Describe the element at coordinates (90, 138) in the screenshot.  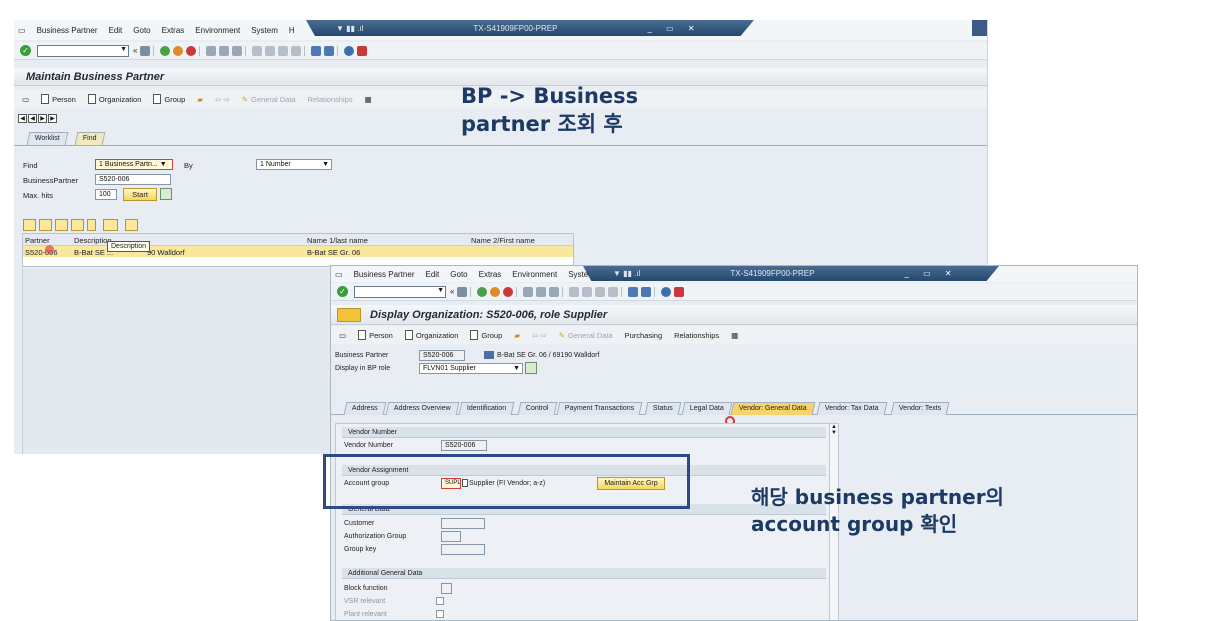
I see `tab-find: Find` at that location.